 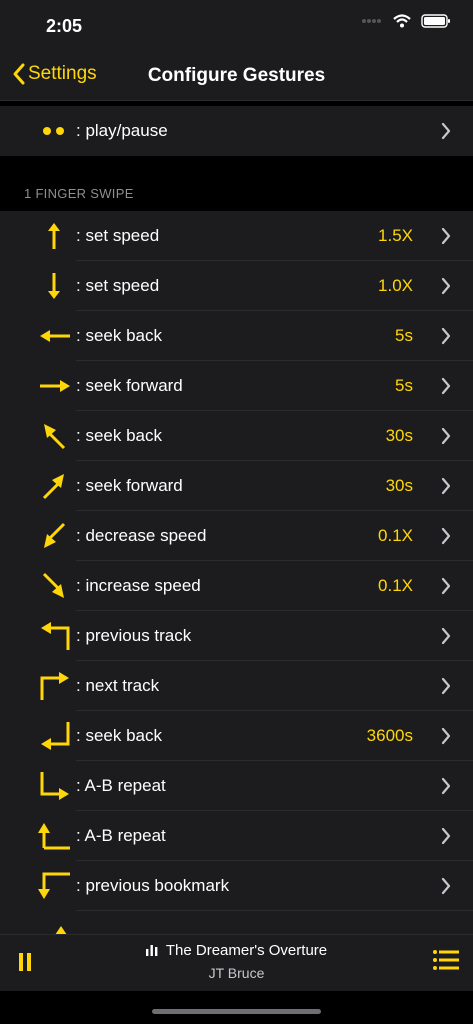 What do you see at coordinates (53, 487) in the screenshot?
I see `arrow-up-right-icon` at bounding box center [53, 487].